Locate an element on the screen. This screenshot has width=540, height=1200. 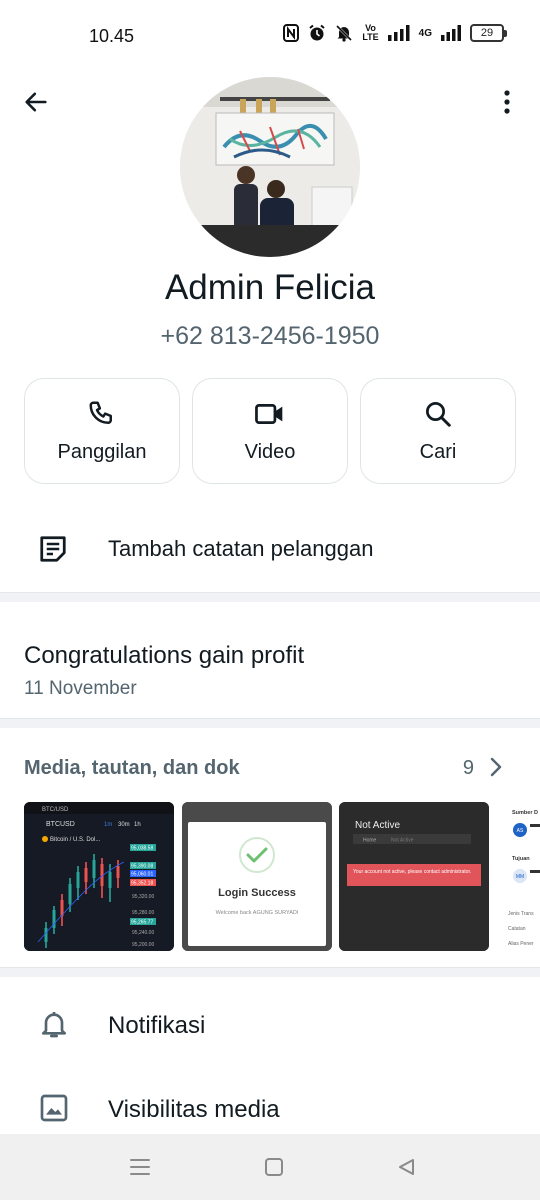
menu-icon is located at coordinates (140, 1167).